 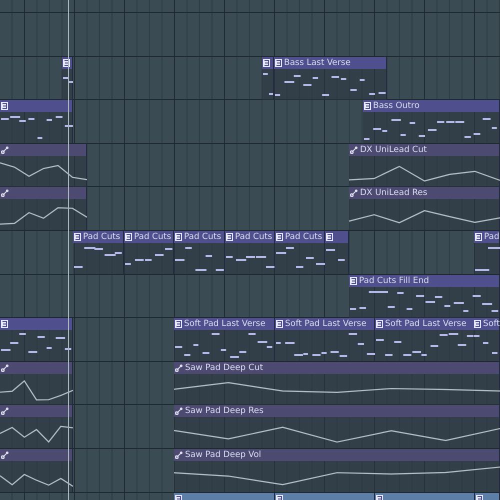 I want to click on clip-name: Saw Pad Deep Cut, so click(x=224, y=368).